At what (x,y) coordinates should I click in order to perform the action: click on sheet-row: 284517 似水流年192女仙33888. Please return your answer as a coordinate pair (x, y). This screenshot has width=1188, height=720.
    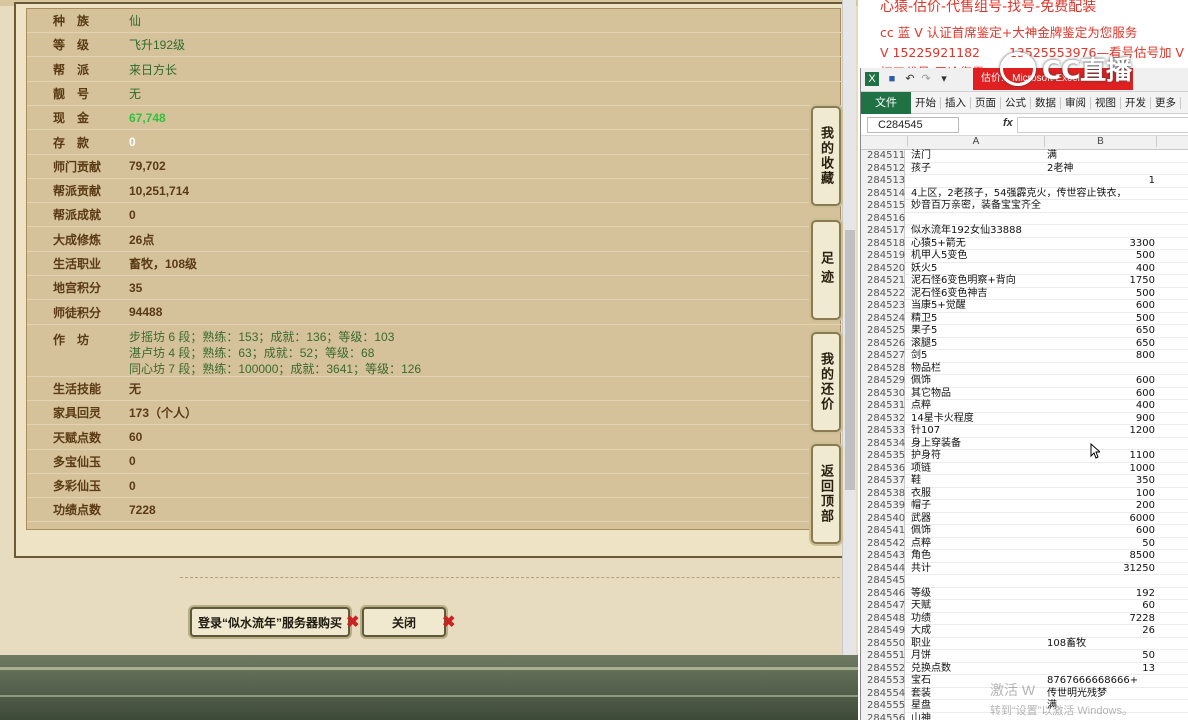
    Looking at the image, I should click on (1024, 231).